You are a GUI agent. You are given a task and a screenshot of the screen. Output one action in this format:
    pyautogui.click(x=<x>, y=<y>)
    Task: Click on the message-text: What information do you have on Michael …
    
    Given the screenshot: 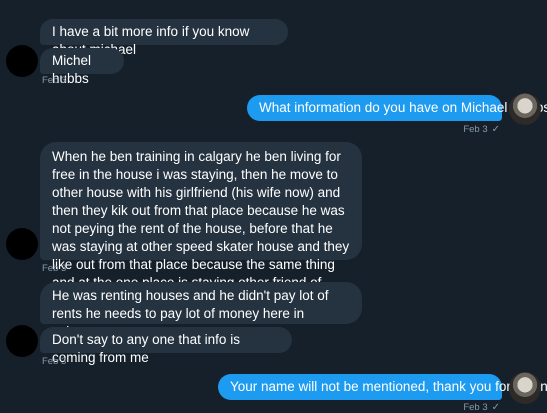 What is the action you would take?
    pyautogui.click(x=403, y=107)
    